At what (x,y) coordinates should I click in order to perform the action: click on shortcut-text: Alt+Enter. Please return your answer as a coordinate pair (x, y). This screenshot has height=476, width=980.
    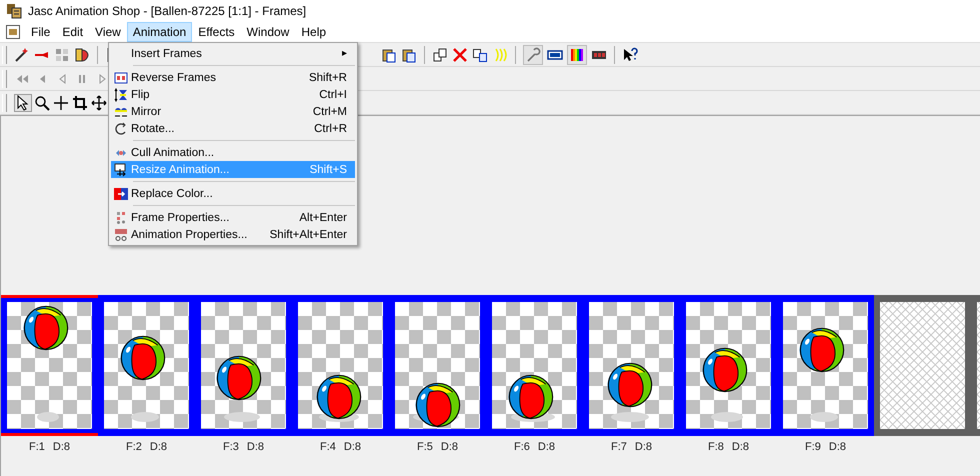
    Looking at the image, I should click on (323, 218).